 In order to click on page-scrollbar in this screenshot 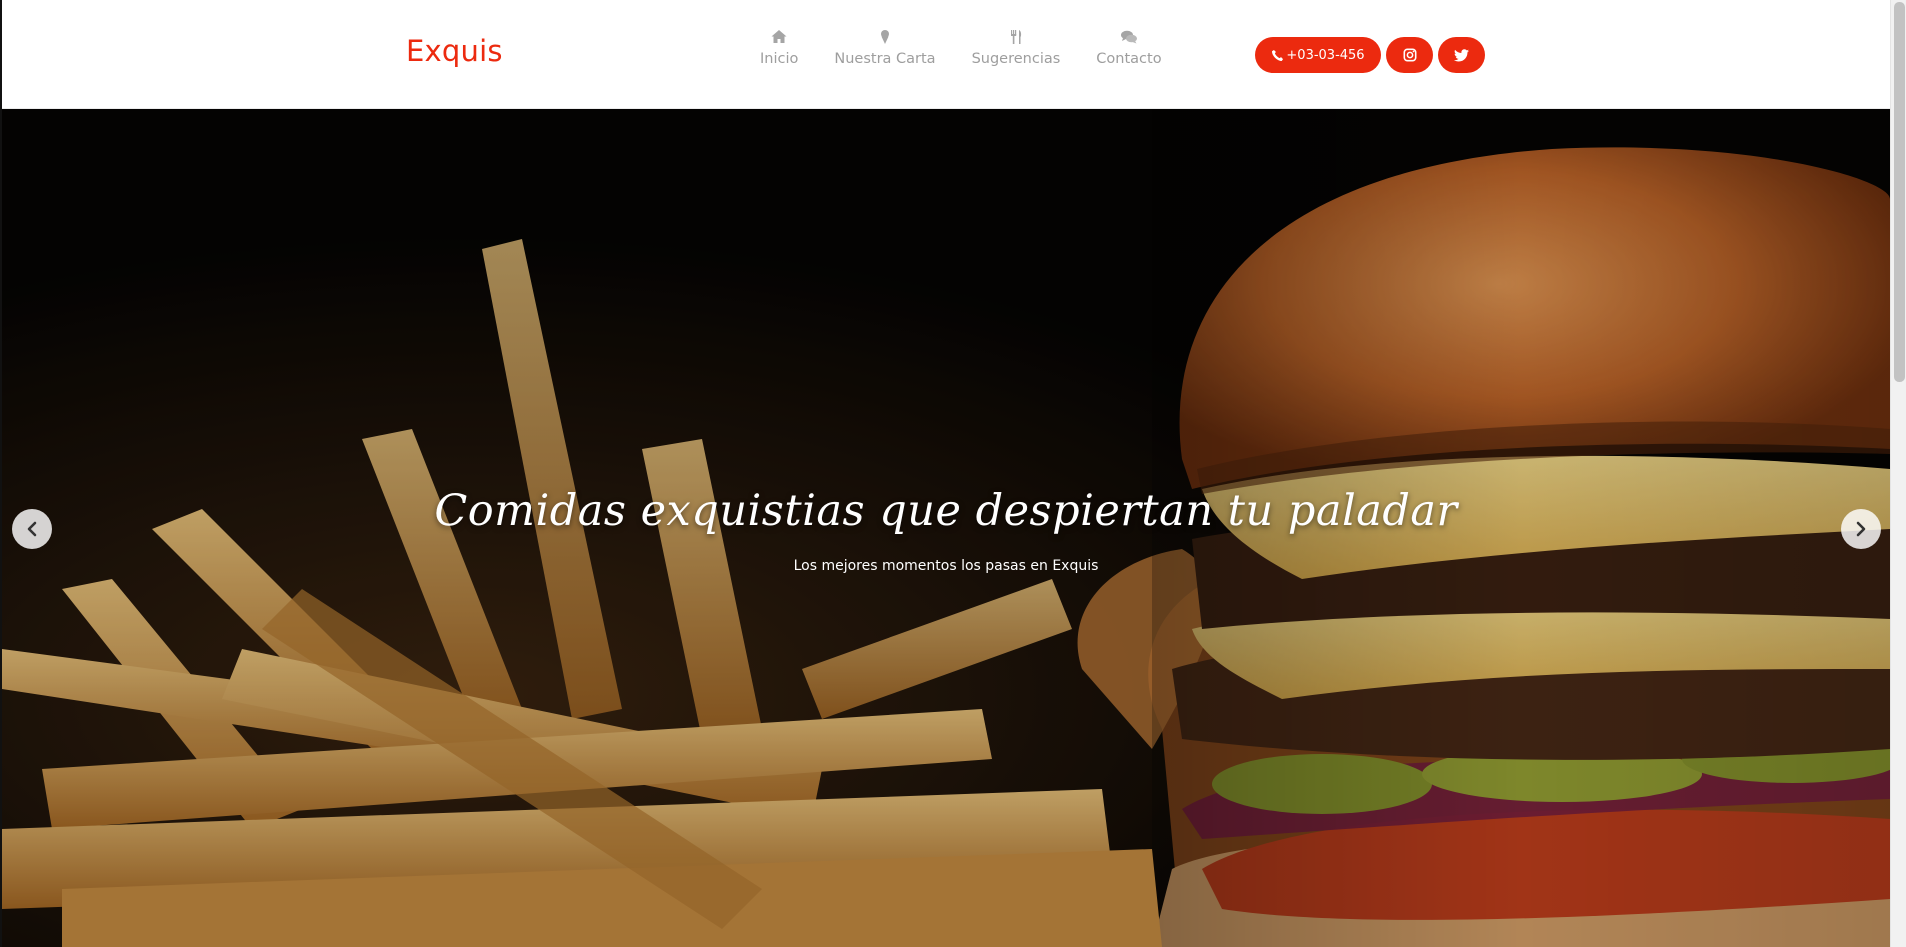, I will do `click(1898, 473)`.